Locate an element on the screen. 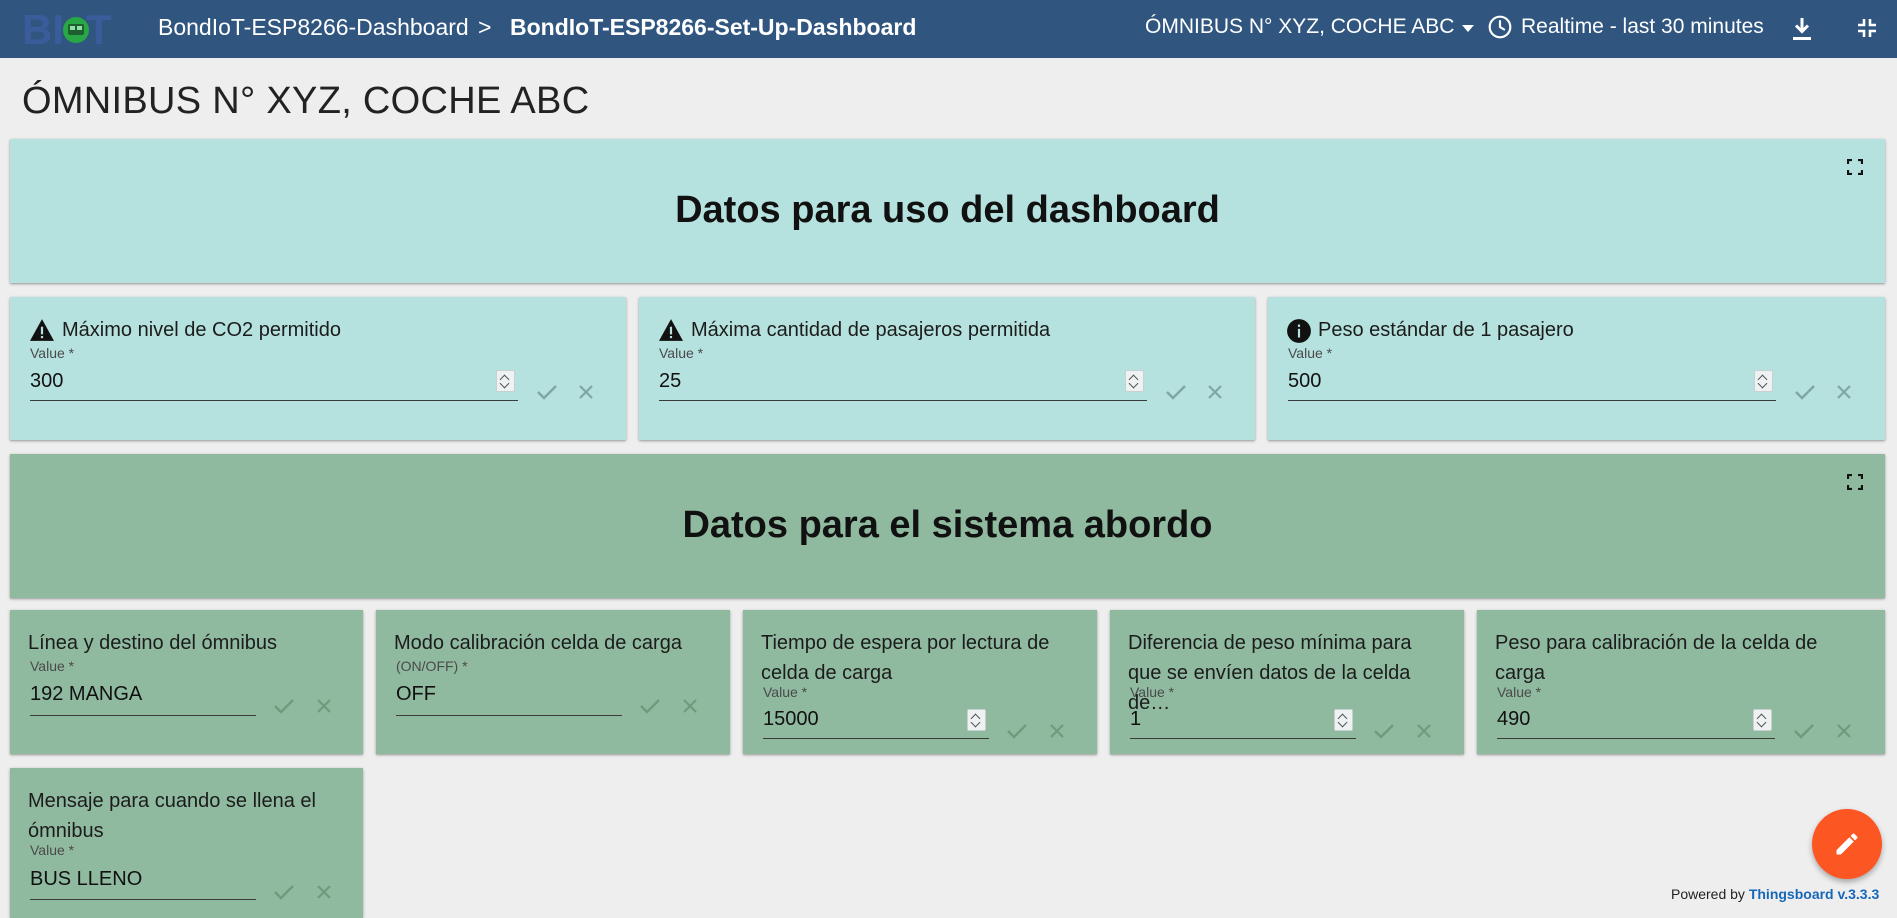  widget-title: Peso estándar de 1 pasajero is located at coordinates (1446, 330).